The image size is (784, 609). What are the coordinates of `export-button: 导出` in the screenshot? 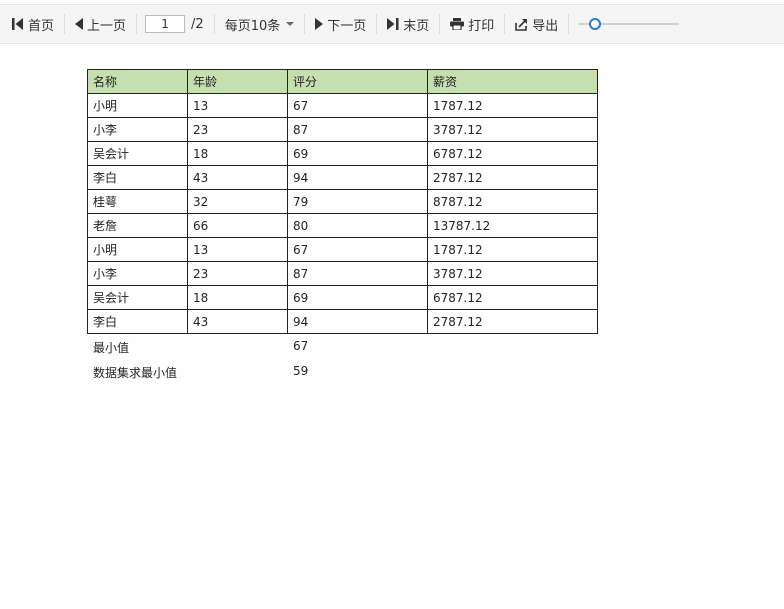 It's located at (536, 24).